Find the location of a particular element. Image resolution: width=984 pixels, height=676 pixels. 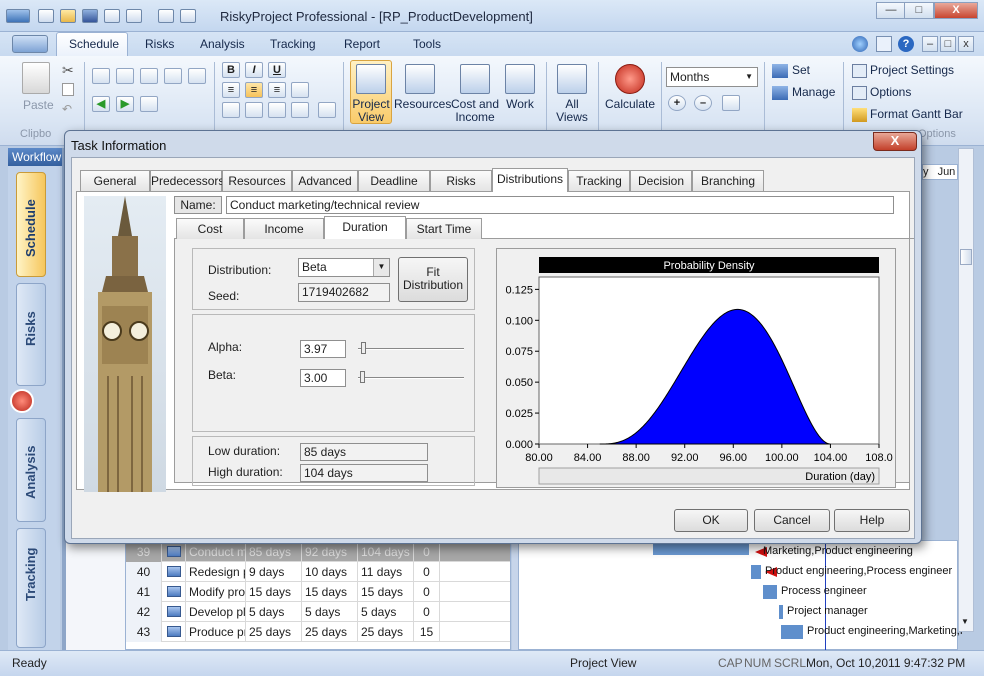

resources-button: Resources is located at coordinates (422, 87).